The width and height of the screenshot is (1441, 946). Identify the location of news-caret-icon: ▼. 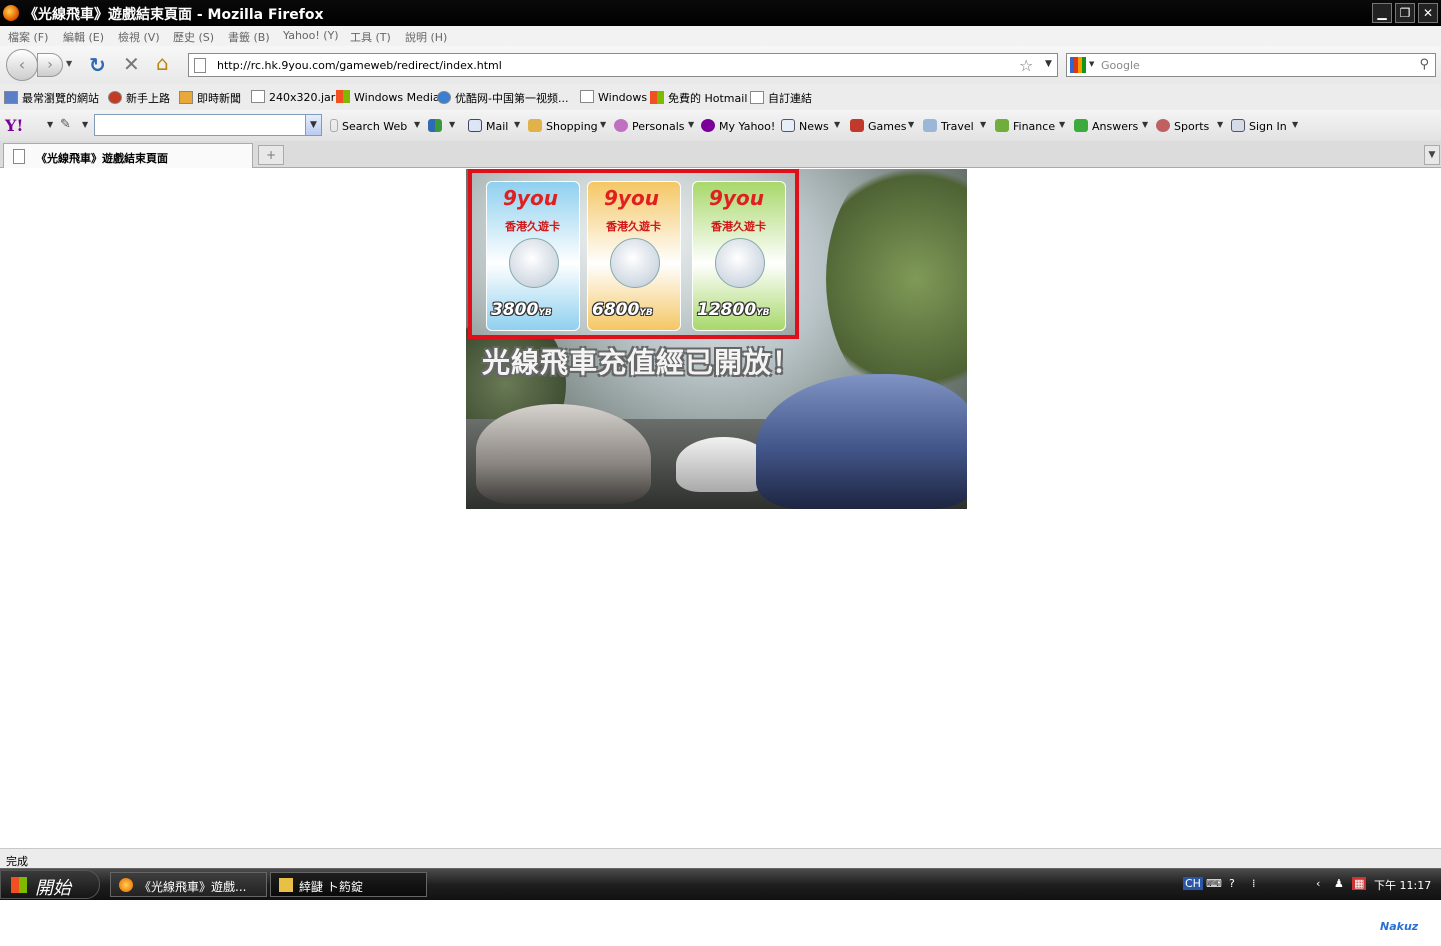
(837, 124).